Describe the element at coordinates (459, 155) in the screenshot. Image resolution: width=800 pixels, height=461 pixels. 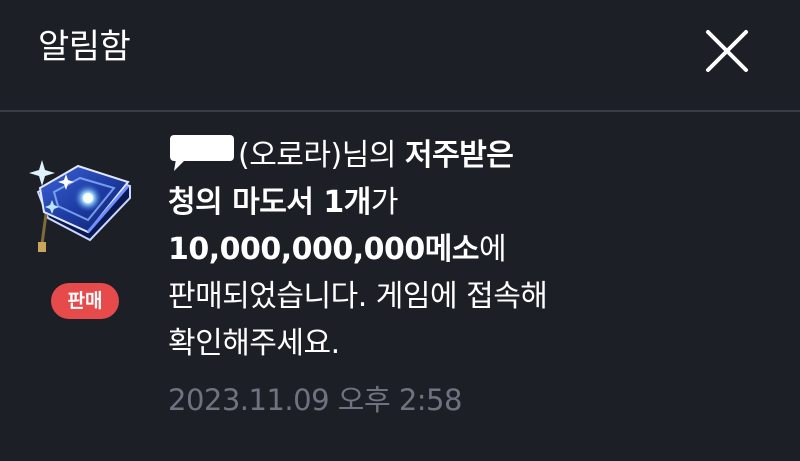
I see `item-name-part1: 저주받은` at that location.